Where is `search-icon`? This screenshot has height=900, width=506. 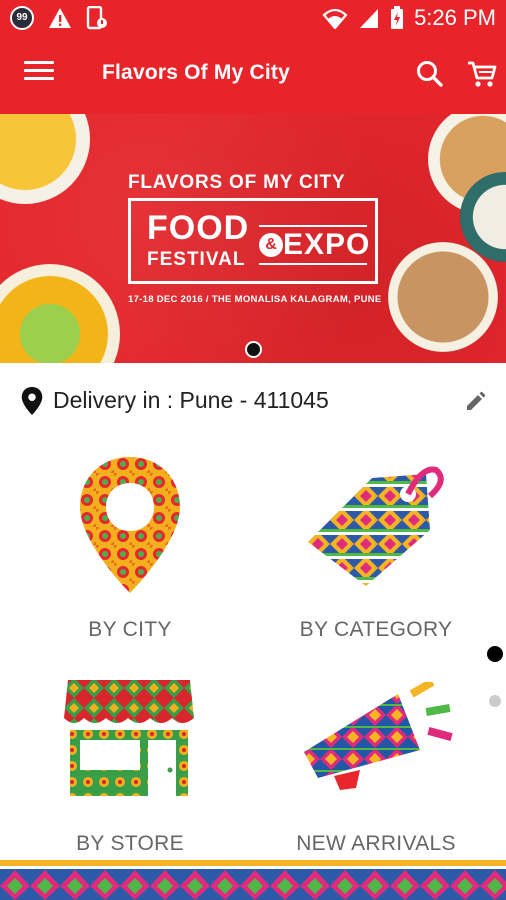 search-icon is located at coordinates (430, 74).